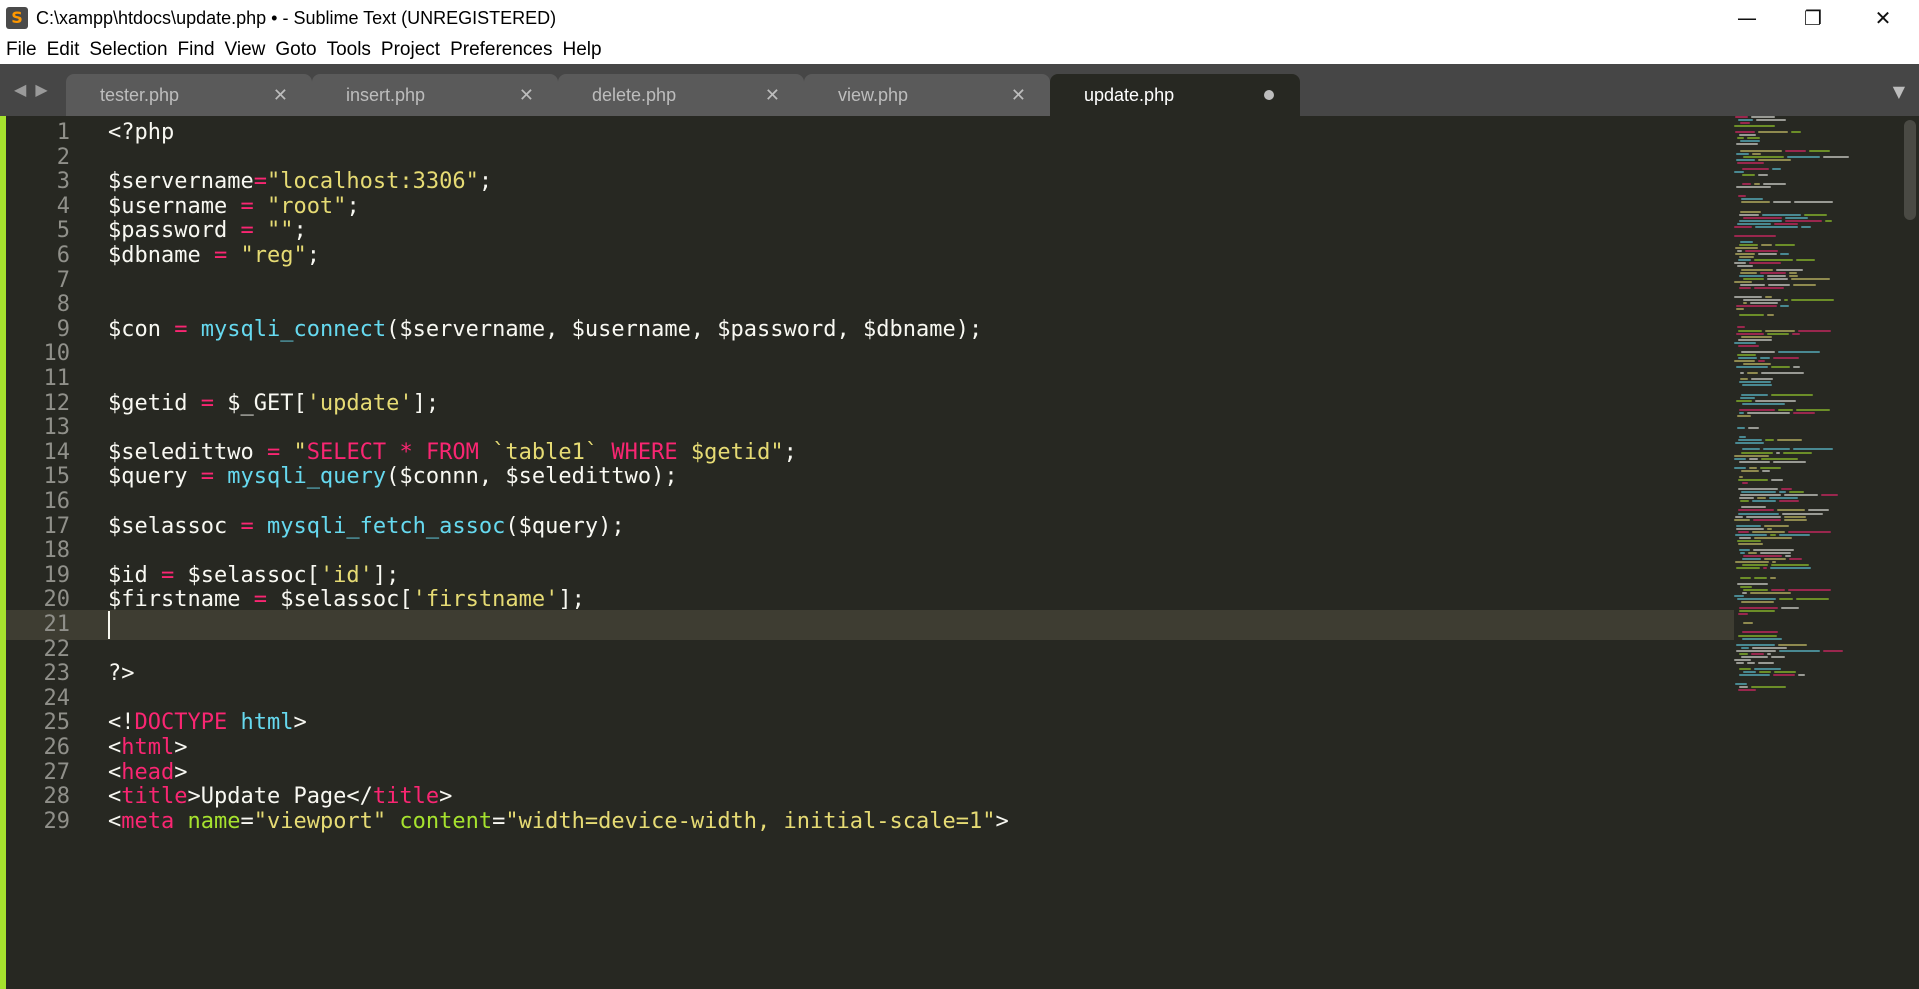 The width and height of the screenshot is (1919, 989). Describe the element at coordinates (452, 452) in the screenshot. I see `code-token: FROM` at that location.